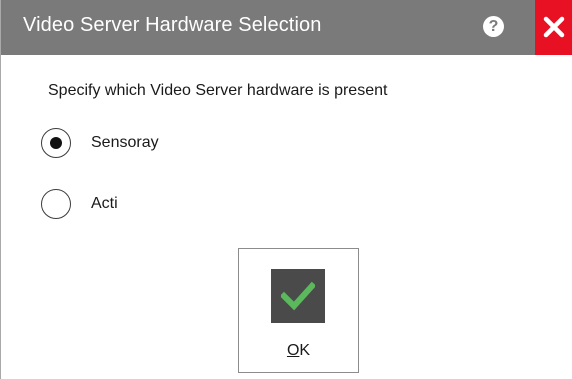 The height and width of the screenshot is (379, 572). I want to click on help-button: ?, so click(493, 26).